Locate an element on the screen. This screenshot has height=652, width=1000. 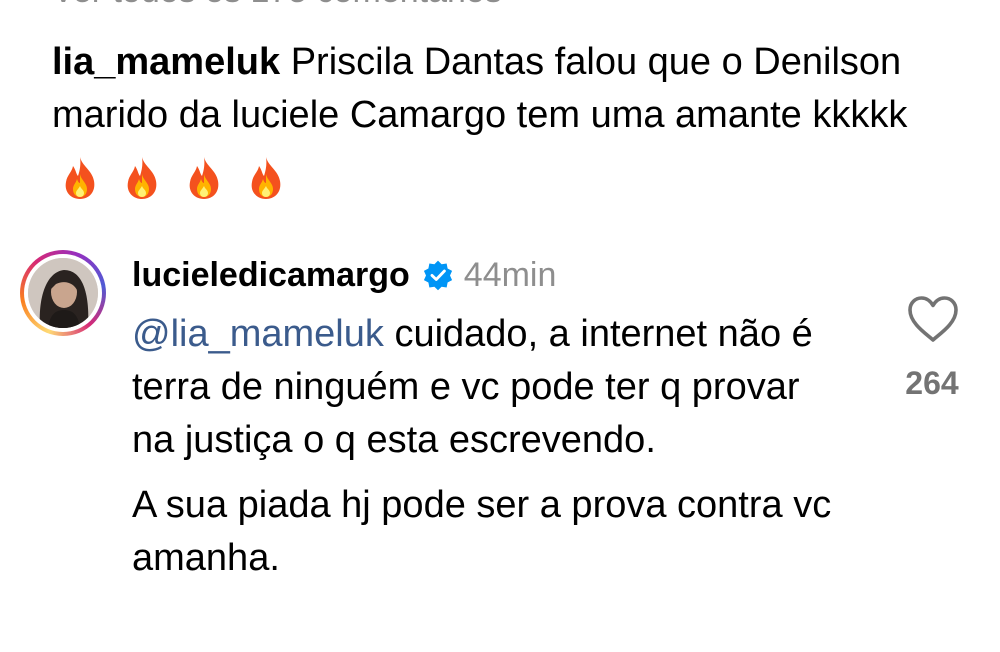
comment-username: lia_mameluk is located at coordinates (166, 62).